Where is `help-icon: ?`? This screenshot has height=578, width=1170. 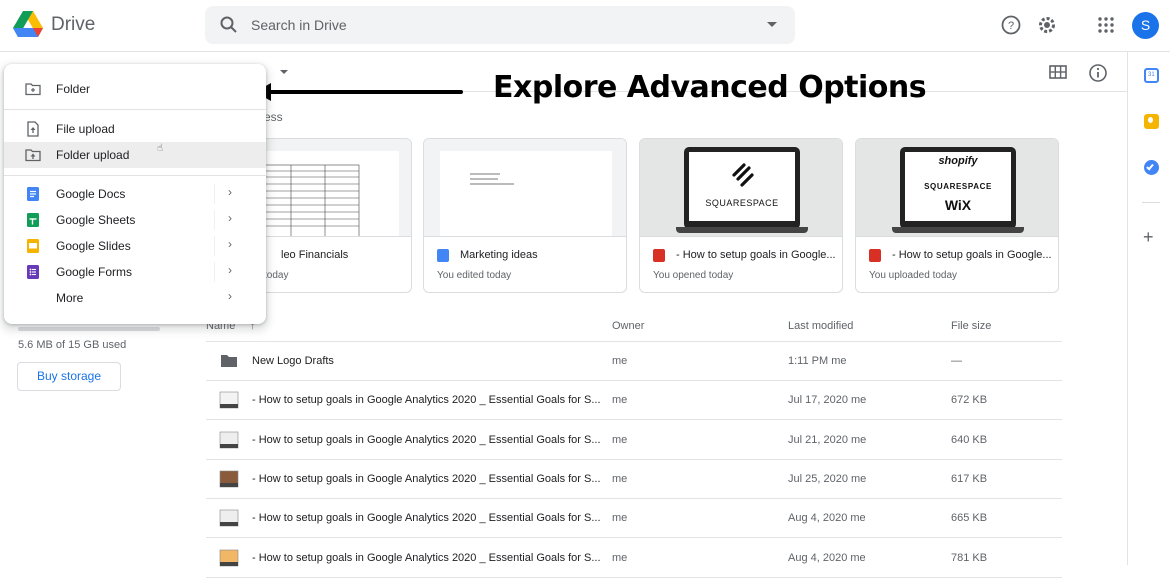 help-icon: ? is located at coordinates (1011, 25).